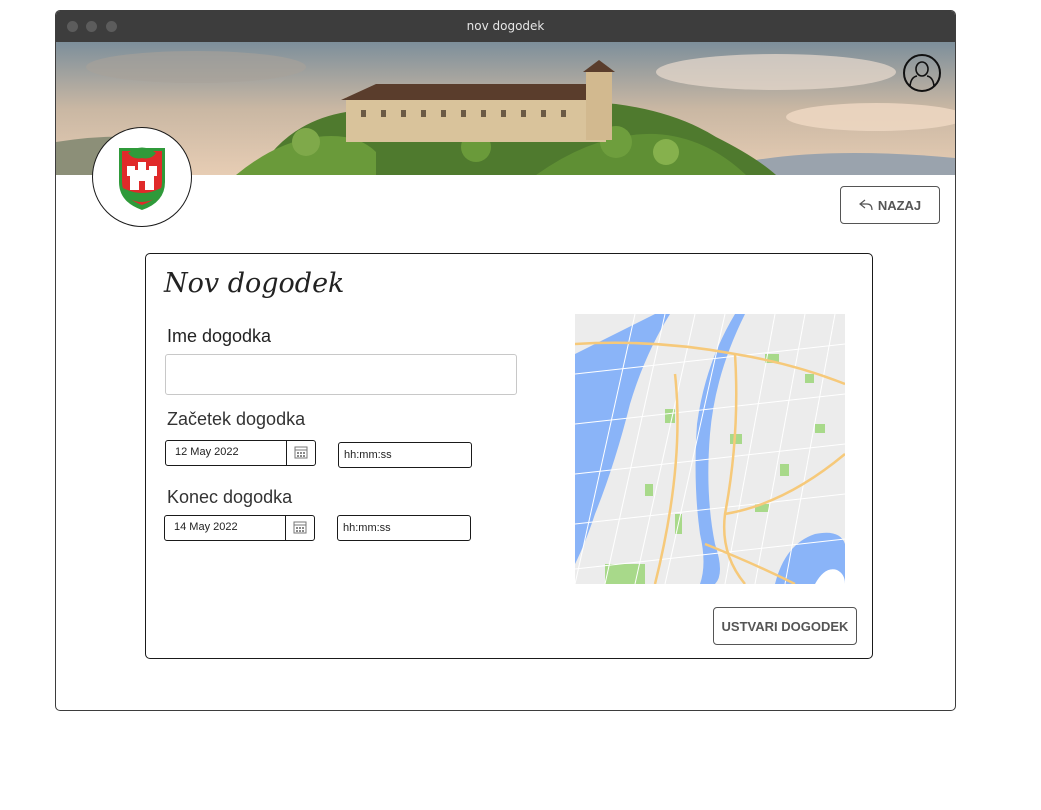  Describe the element at coordinates (865, 205) in the screenshot. I see `reply-arrow-icon` at that location.